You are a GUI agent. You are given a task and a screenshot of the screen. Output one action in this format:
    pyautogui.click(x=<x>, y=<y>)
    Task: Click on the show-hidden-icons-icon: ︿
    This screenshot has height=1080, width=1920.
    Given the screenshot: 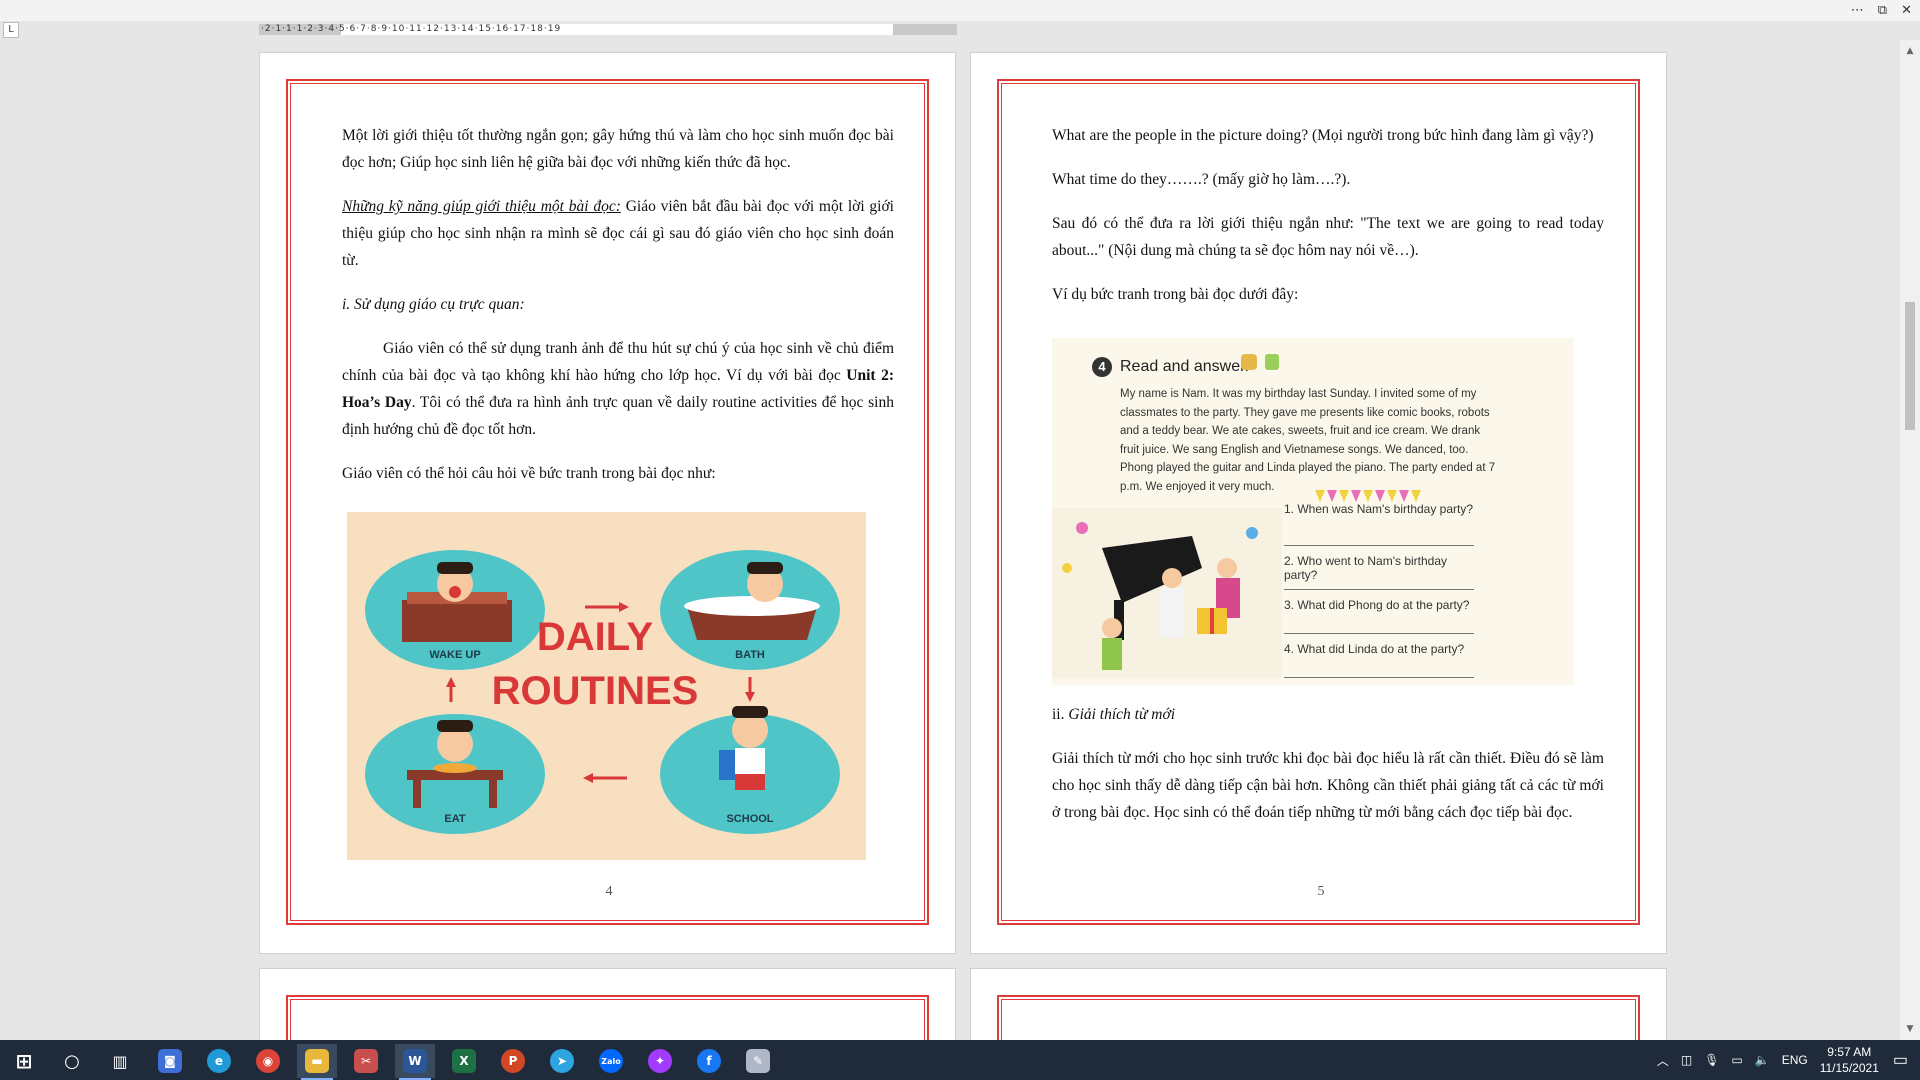 What is the action you would take?
    pyautogui.click(x=1663, y=1060)
    